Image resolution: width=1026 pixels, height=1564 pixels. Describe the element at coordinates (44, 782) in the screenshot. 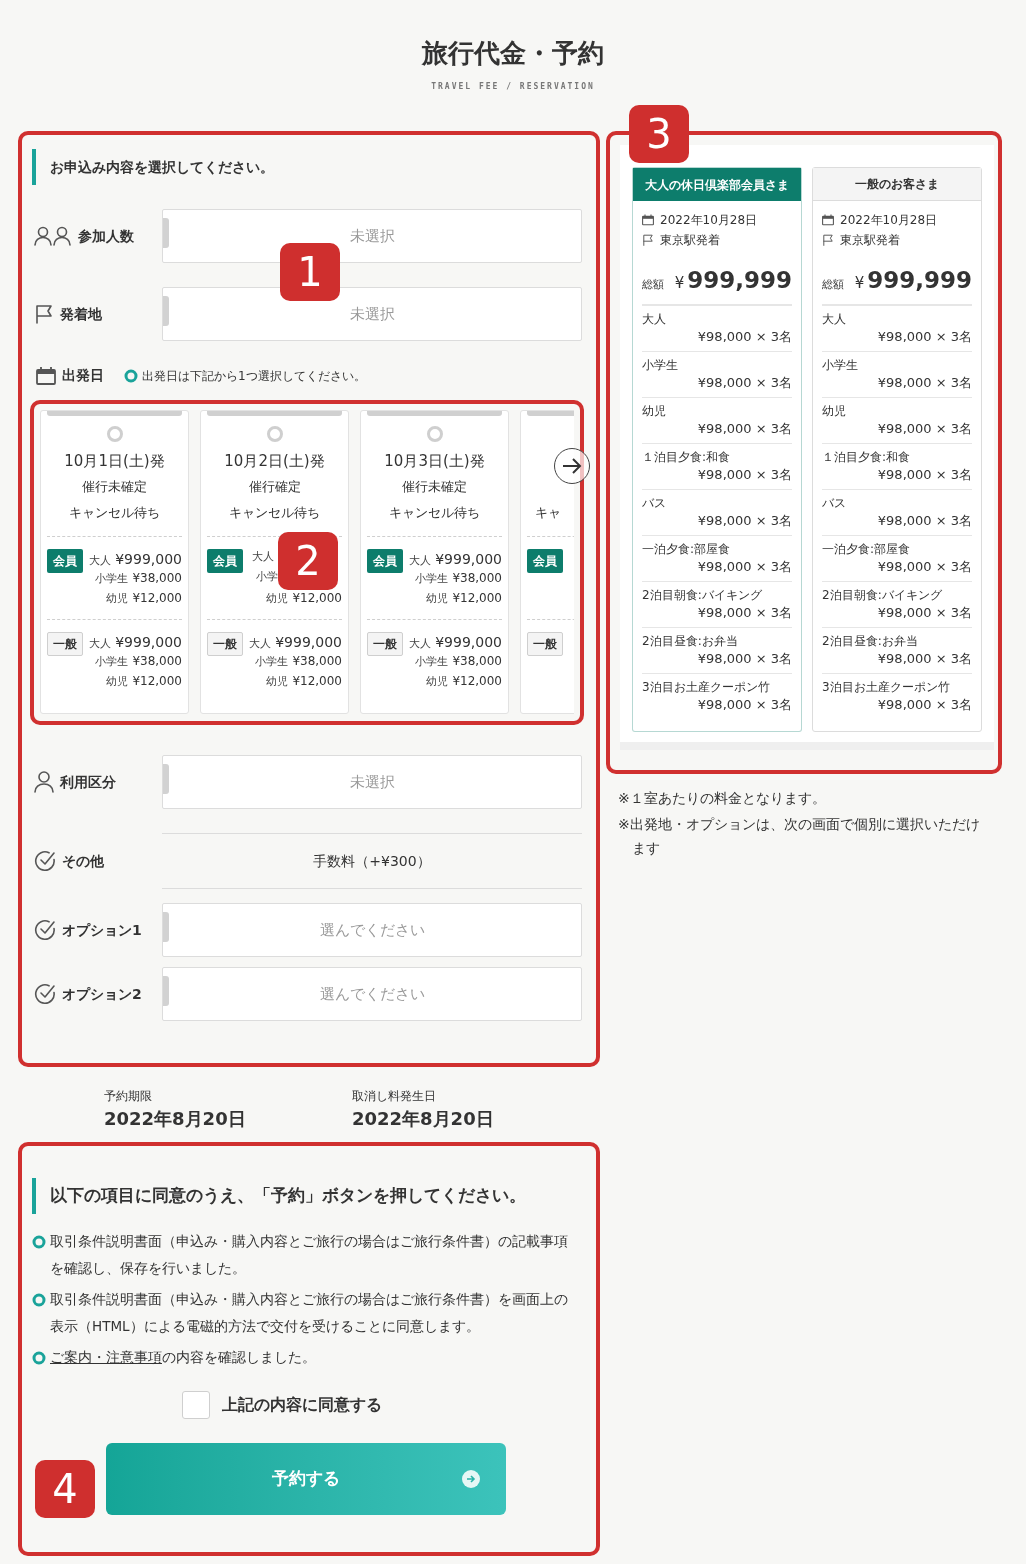

I see `person-icon` at that location.